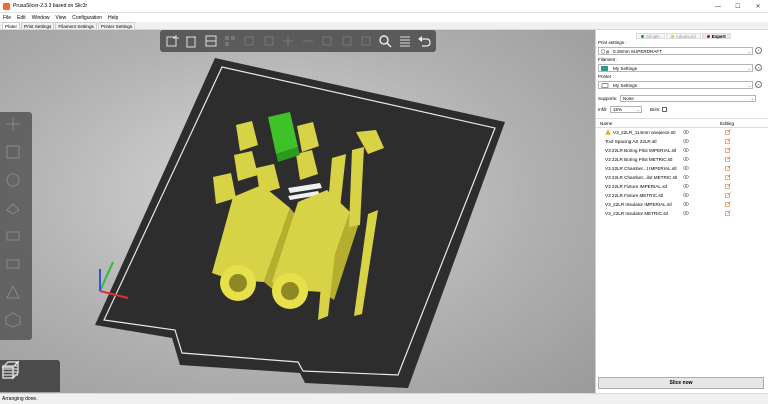 The image size is (768, 404). I want to click on copy-icon, so click(249, 41).